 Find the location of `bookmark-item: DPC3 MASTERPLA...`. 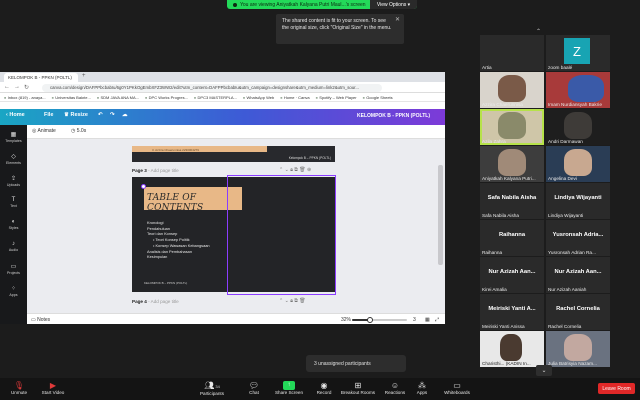

bookmark-item: DPC3 MASTERPLA... is located at coordinates (215, 97).